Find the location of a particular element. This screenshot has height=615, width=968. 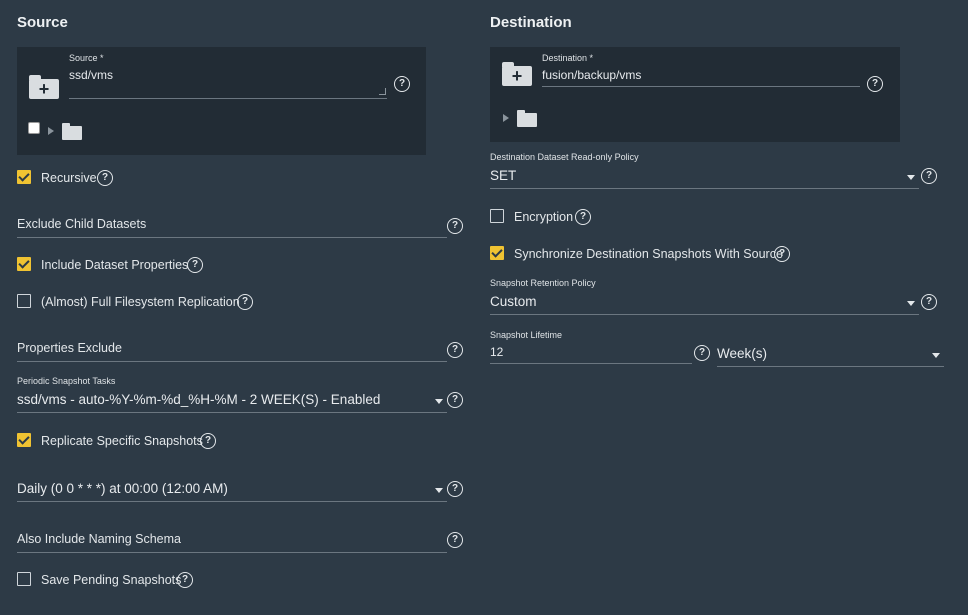

snapshot-lifetime-value: 12 is located at coordinates (497, 352).